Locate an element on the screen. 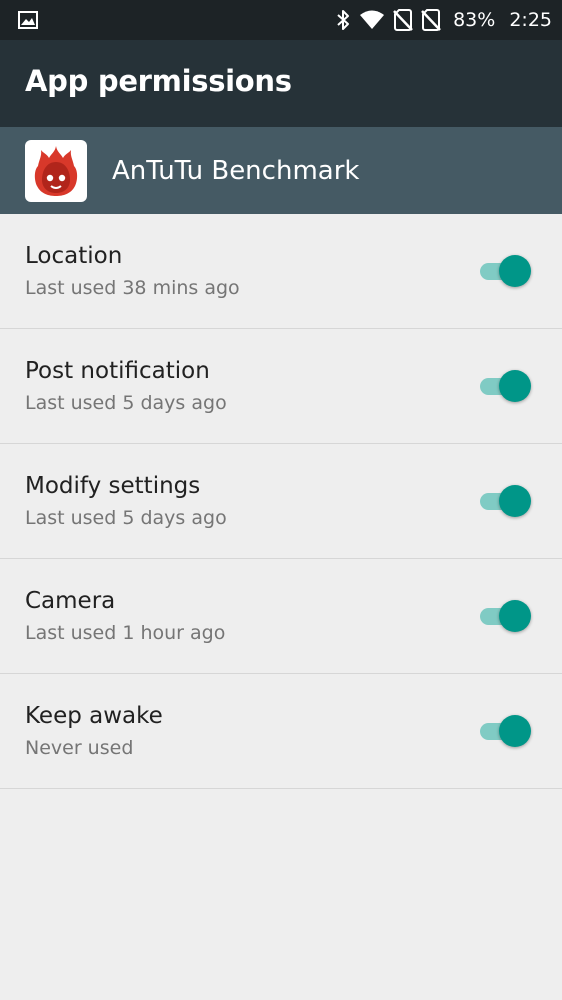 The height and width of the screenshot is (1000, 562). post-notification-toggle is located at coordinates (505, 386).